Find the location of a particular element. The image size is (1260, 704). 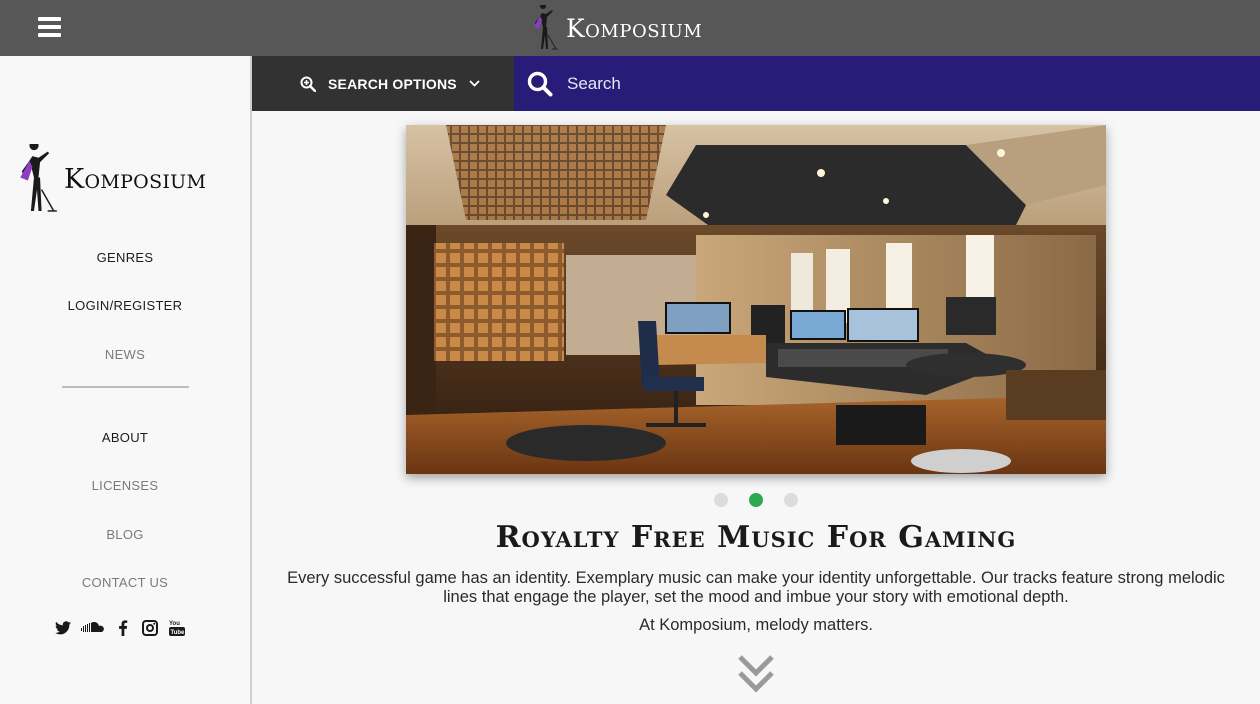

sidebar-brand-name: Komposium is located at coordinates (135, 179).